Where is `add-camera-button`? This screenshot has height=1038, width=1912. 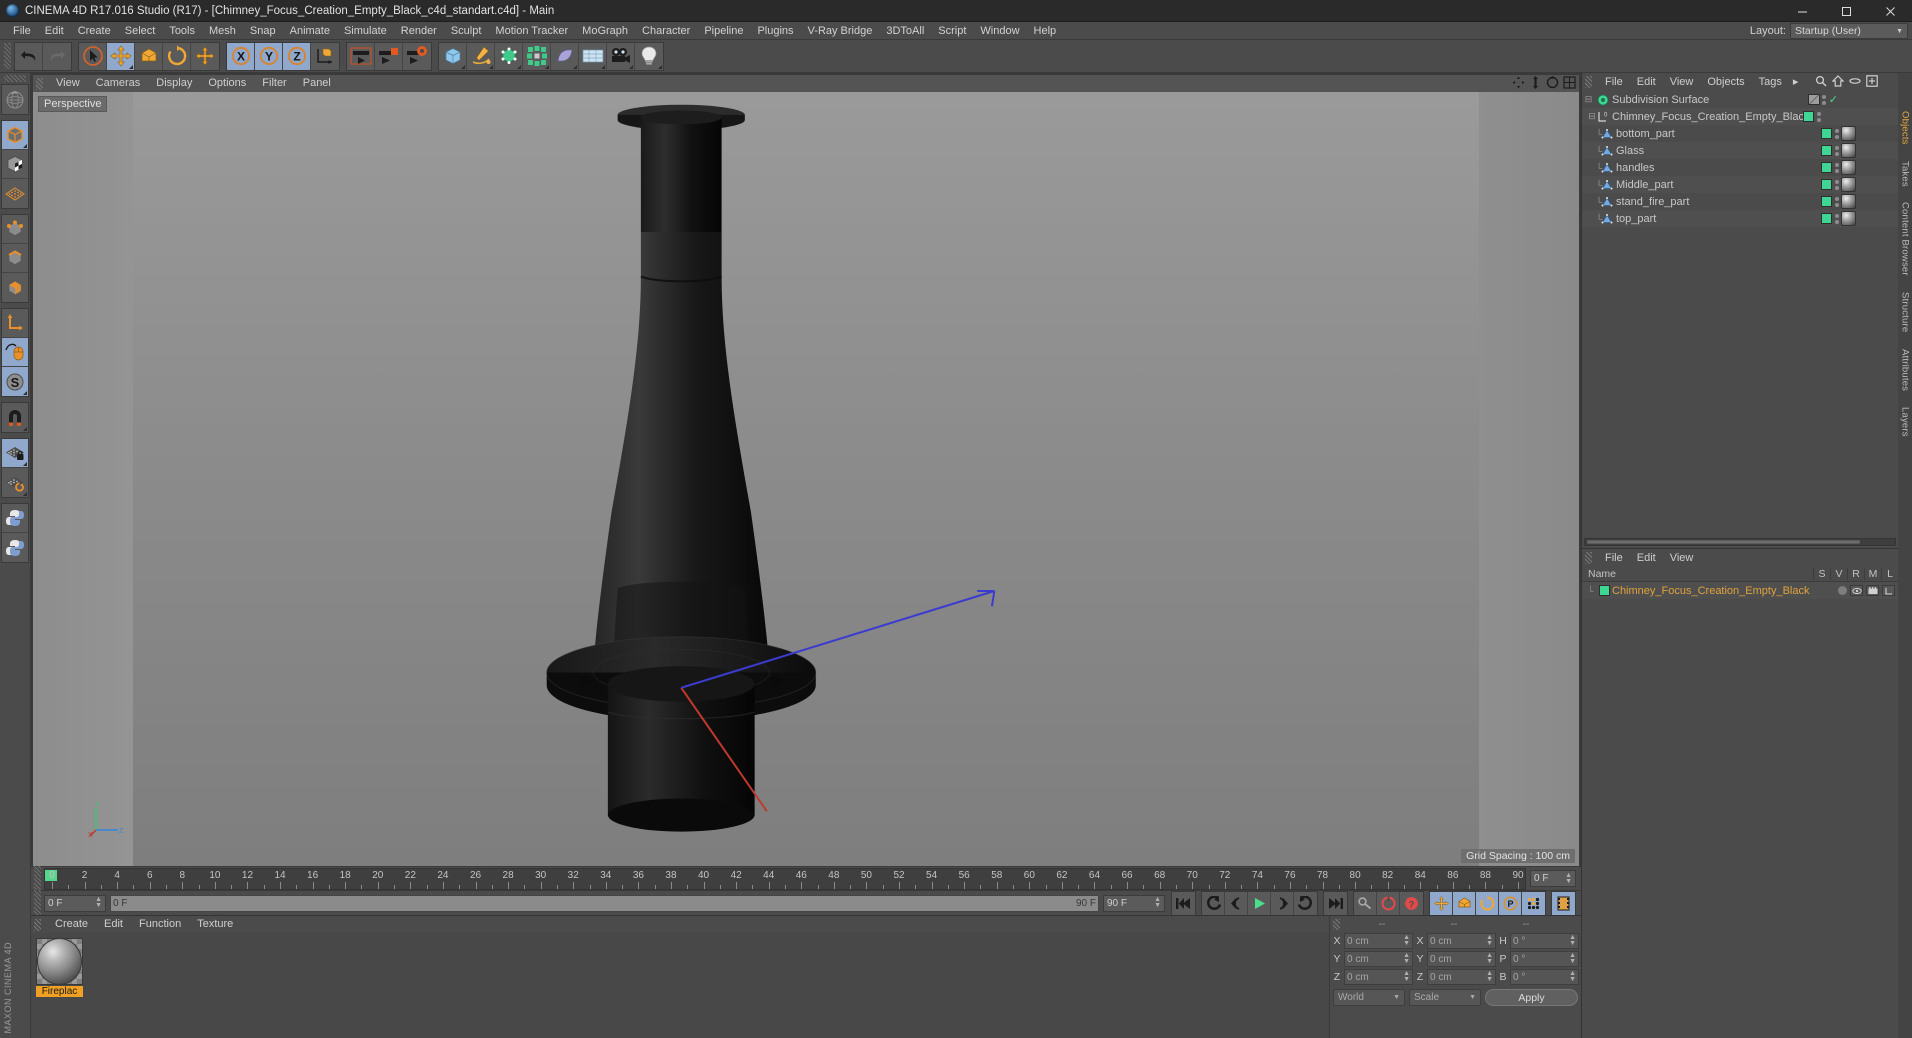
add-camera-button is located at coordinates (621, 56).